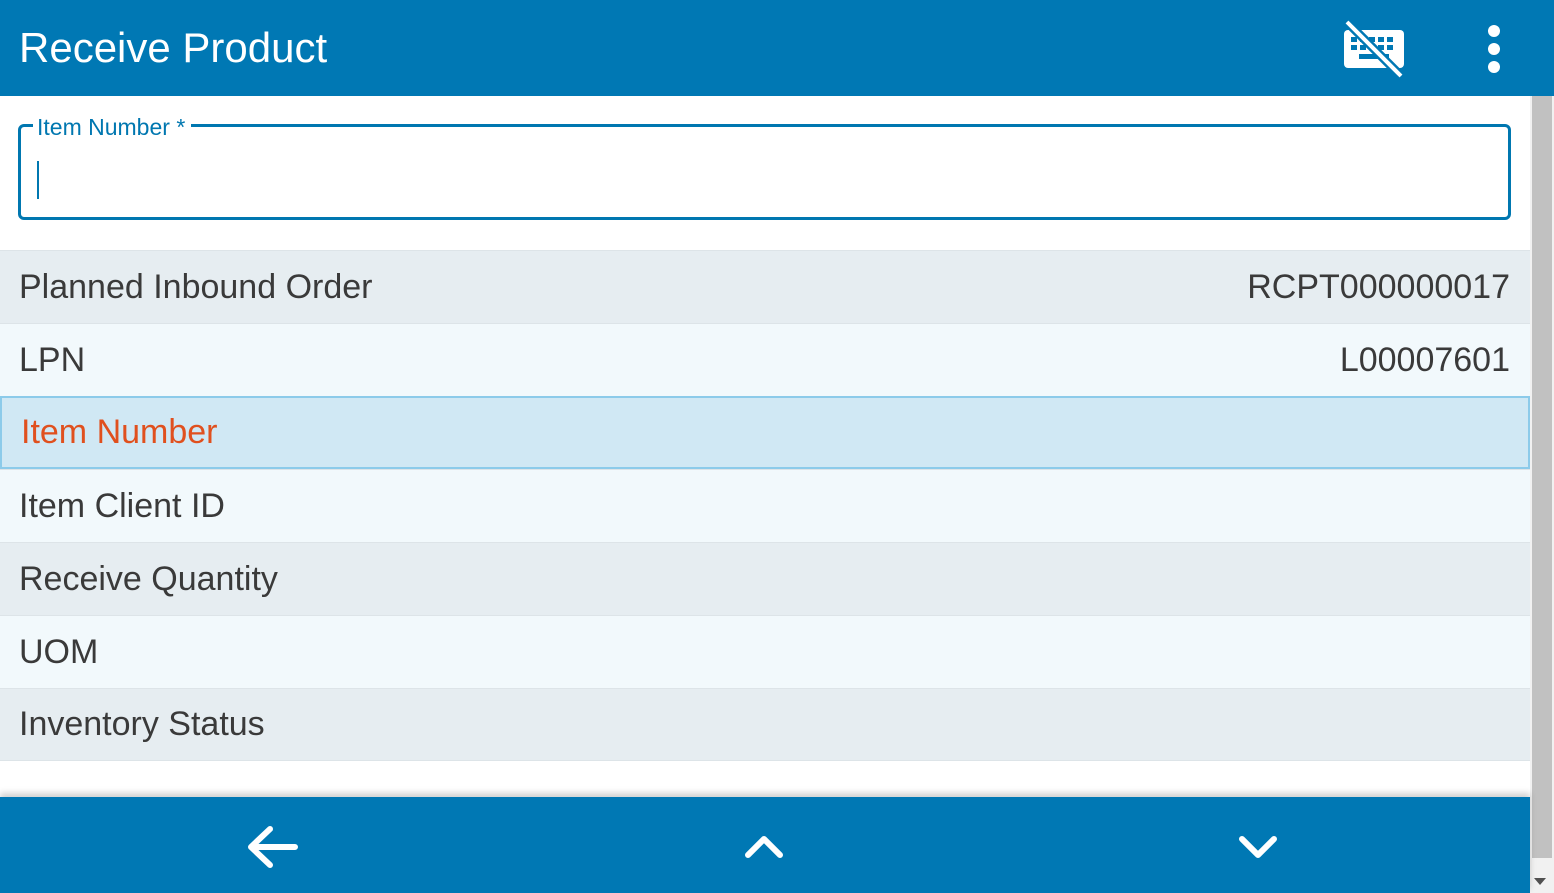  I want to click on chevron-up-icon, so click(764, 847).